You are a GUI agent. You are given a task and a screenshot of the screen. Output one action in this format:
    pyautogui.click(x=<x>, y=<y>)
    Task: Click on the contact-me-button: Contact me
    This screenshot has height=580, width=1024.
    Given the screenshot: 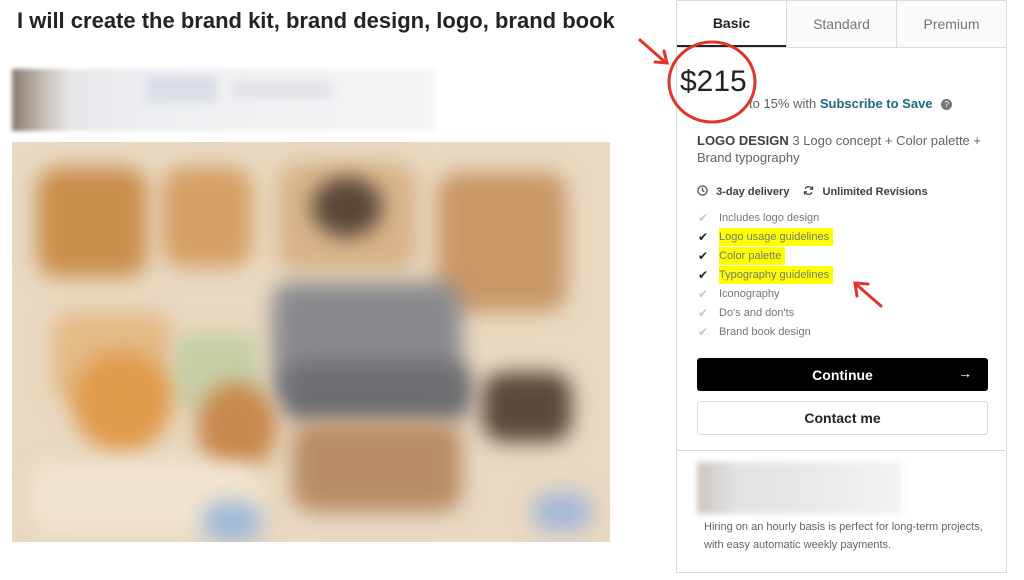 What is the action you would take?
    pyautogui.click(x=842, y=418)
    